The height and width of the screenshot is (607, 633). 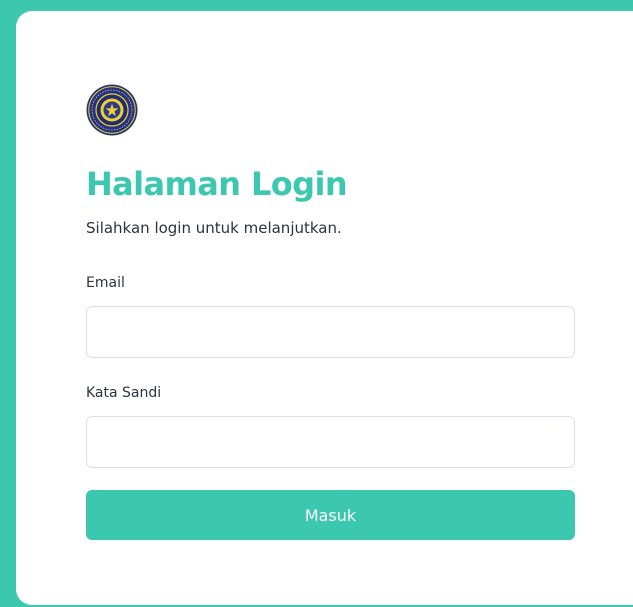 What do you see at coordinates (330, 332) in the screenshot?
I see `email-field` at bounding box center [330, 332].